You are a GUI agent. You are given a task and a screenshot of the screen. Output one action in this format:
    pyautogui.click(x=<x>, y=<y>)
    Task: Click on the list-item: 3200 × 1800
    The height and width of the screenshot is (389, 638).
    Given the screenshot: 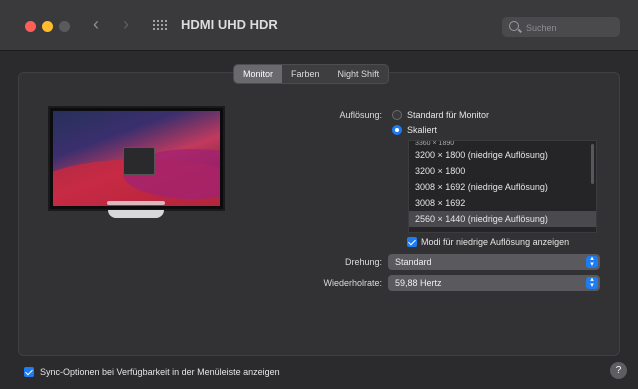 What is the action you would take?
    pyautogui.click(x=502, y=171)
    